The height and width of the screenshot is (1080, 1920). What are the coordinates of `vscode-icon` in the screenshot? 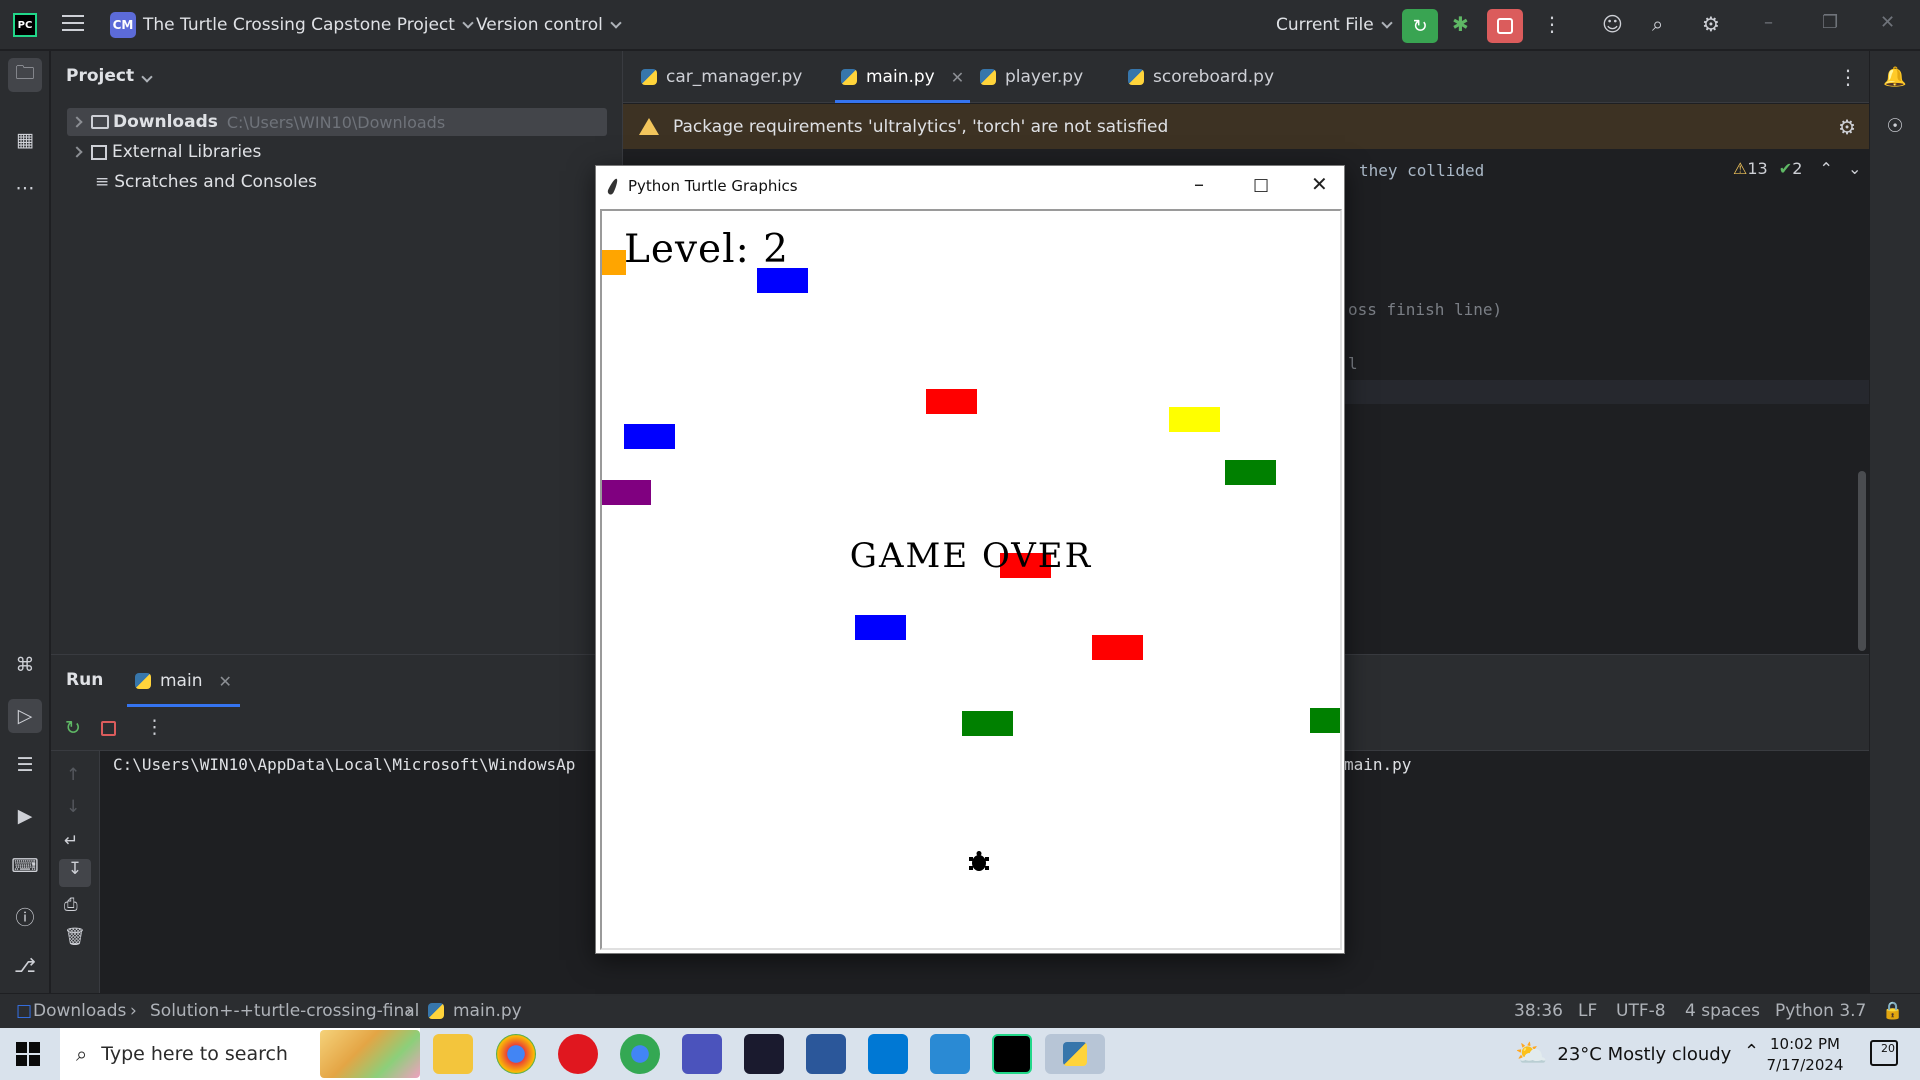 It's located at (888, 1054).